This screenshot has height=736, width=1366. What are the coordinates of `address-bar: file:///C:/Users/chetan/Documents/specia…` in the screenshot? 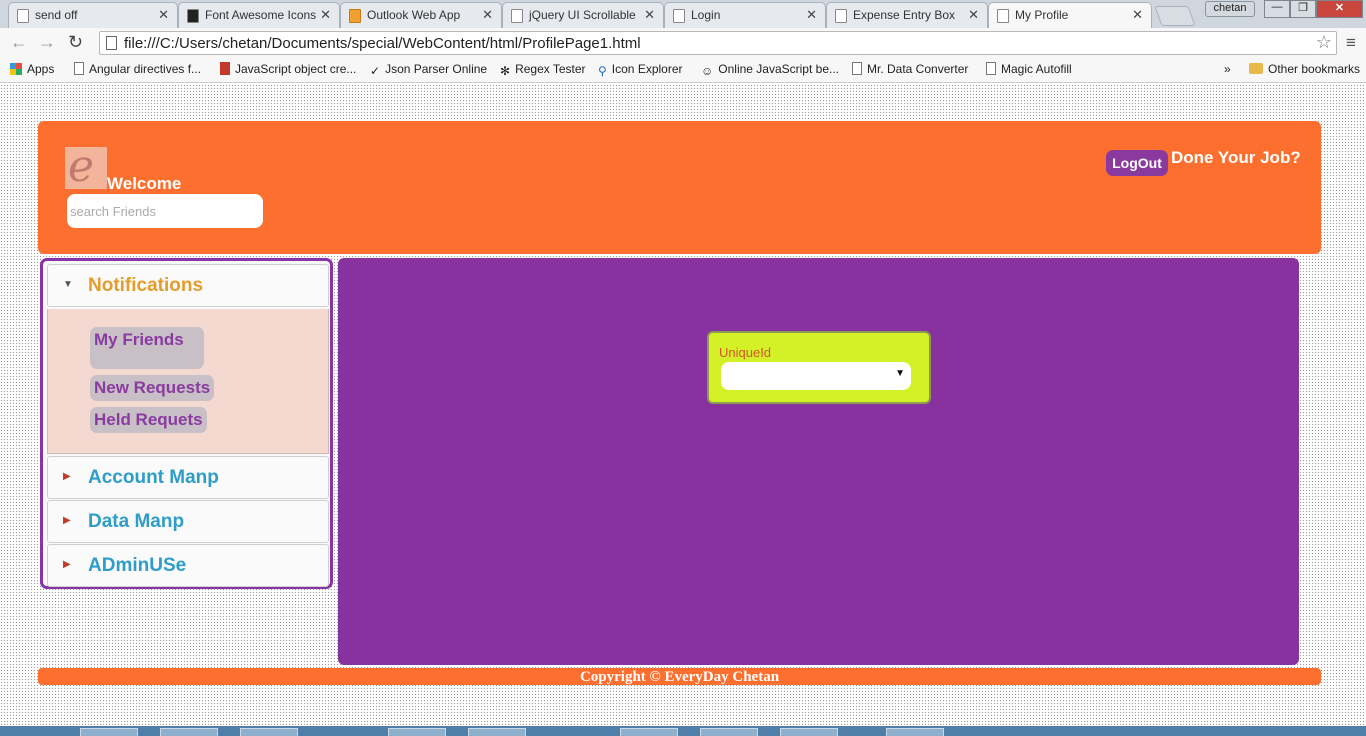 It's located at (718, 43).